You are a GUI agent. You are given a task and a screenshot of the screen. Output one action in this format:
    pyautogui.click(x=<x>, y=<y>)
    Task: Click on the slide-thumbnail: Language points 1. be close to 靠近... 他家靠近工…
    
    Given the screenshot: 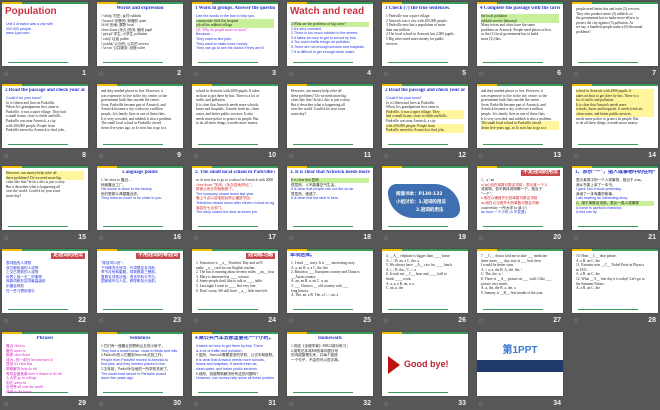 What is the action you would take?
    pyautogui.click(x=140, y=198)
    